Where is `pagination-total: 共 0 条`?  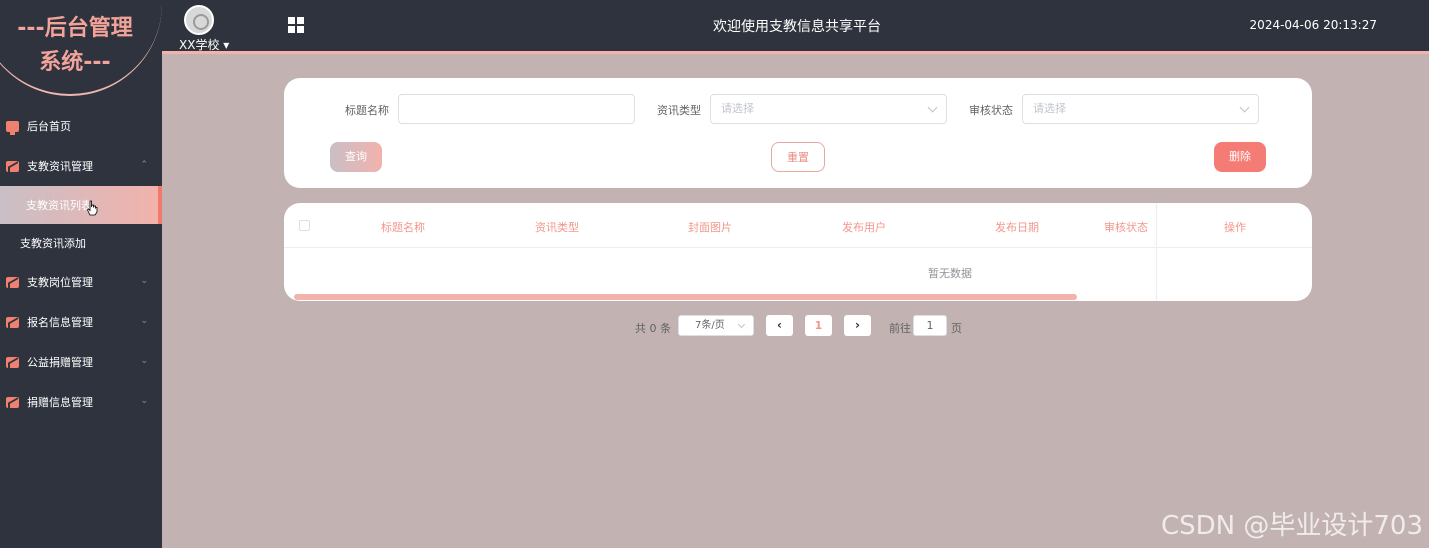
pagination-total: 共 0 条 is located at coordinates (653, 328).